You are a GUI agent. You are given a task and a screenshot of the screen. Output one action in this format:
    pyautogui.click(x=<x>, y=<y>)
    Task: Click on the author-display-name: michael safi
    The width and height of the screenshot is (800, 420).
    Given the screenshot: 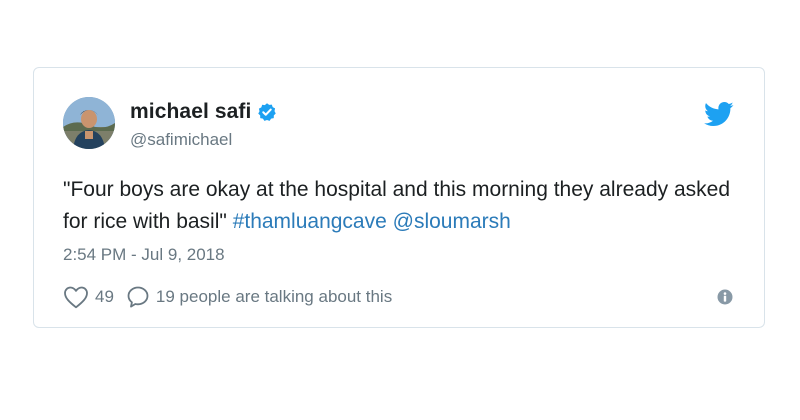 What is the action you would take?
    pyautogui.click(x=190, y=112)
    